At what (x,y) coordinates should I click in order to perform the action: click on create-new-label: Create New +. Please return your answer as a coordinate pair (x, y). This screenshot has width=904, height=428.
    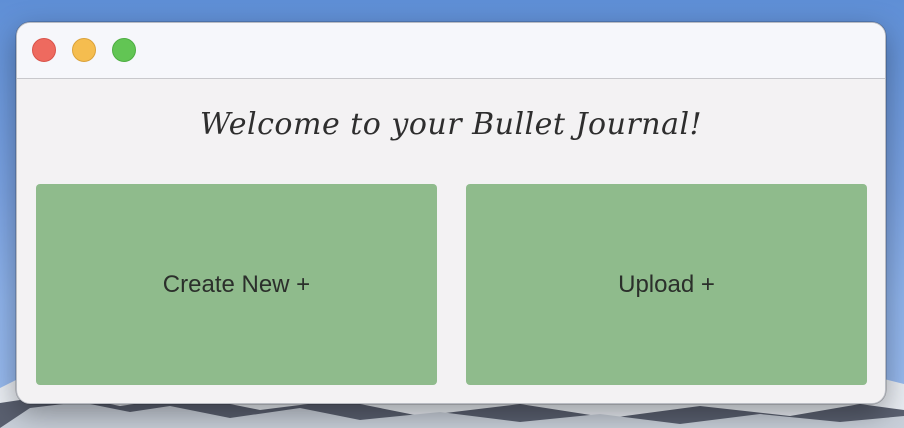
    Looking at the image, I should click on (236, 284).